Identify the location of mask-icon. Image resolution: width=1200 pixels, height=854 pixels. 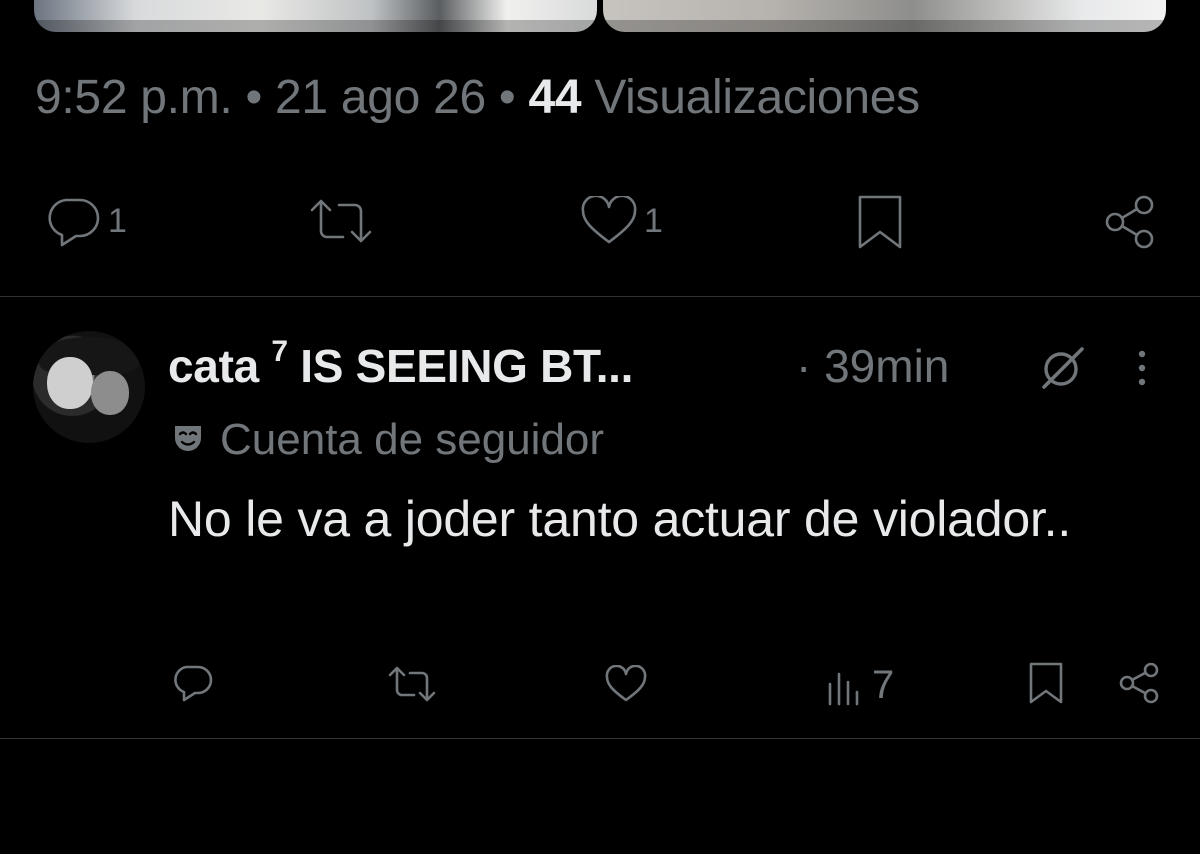
(188, 438).